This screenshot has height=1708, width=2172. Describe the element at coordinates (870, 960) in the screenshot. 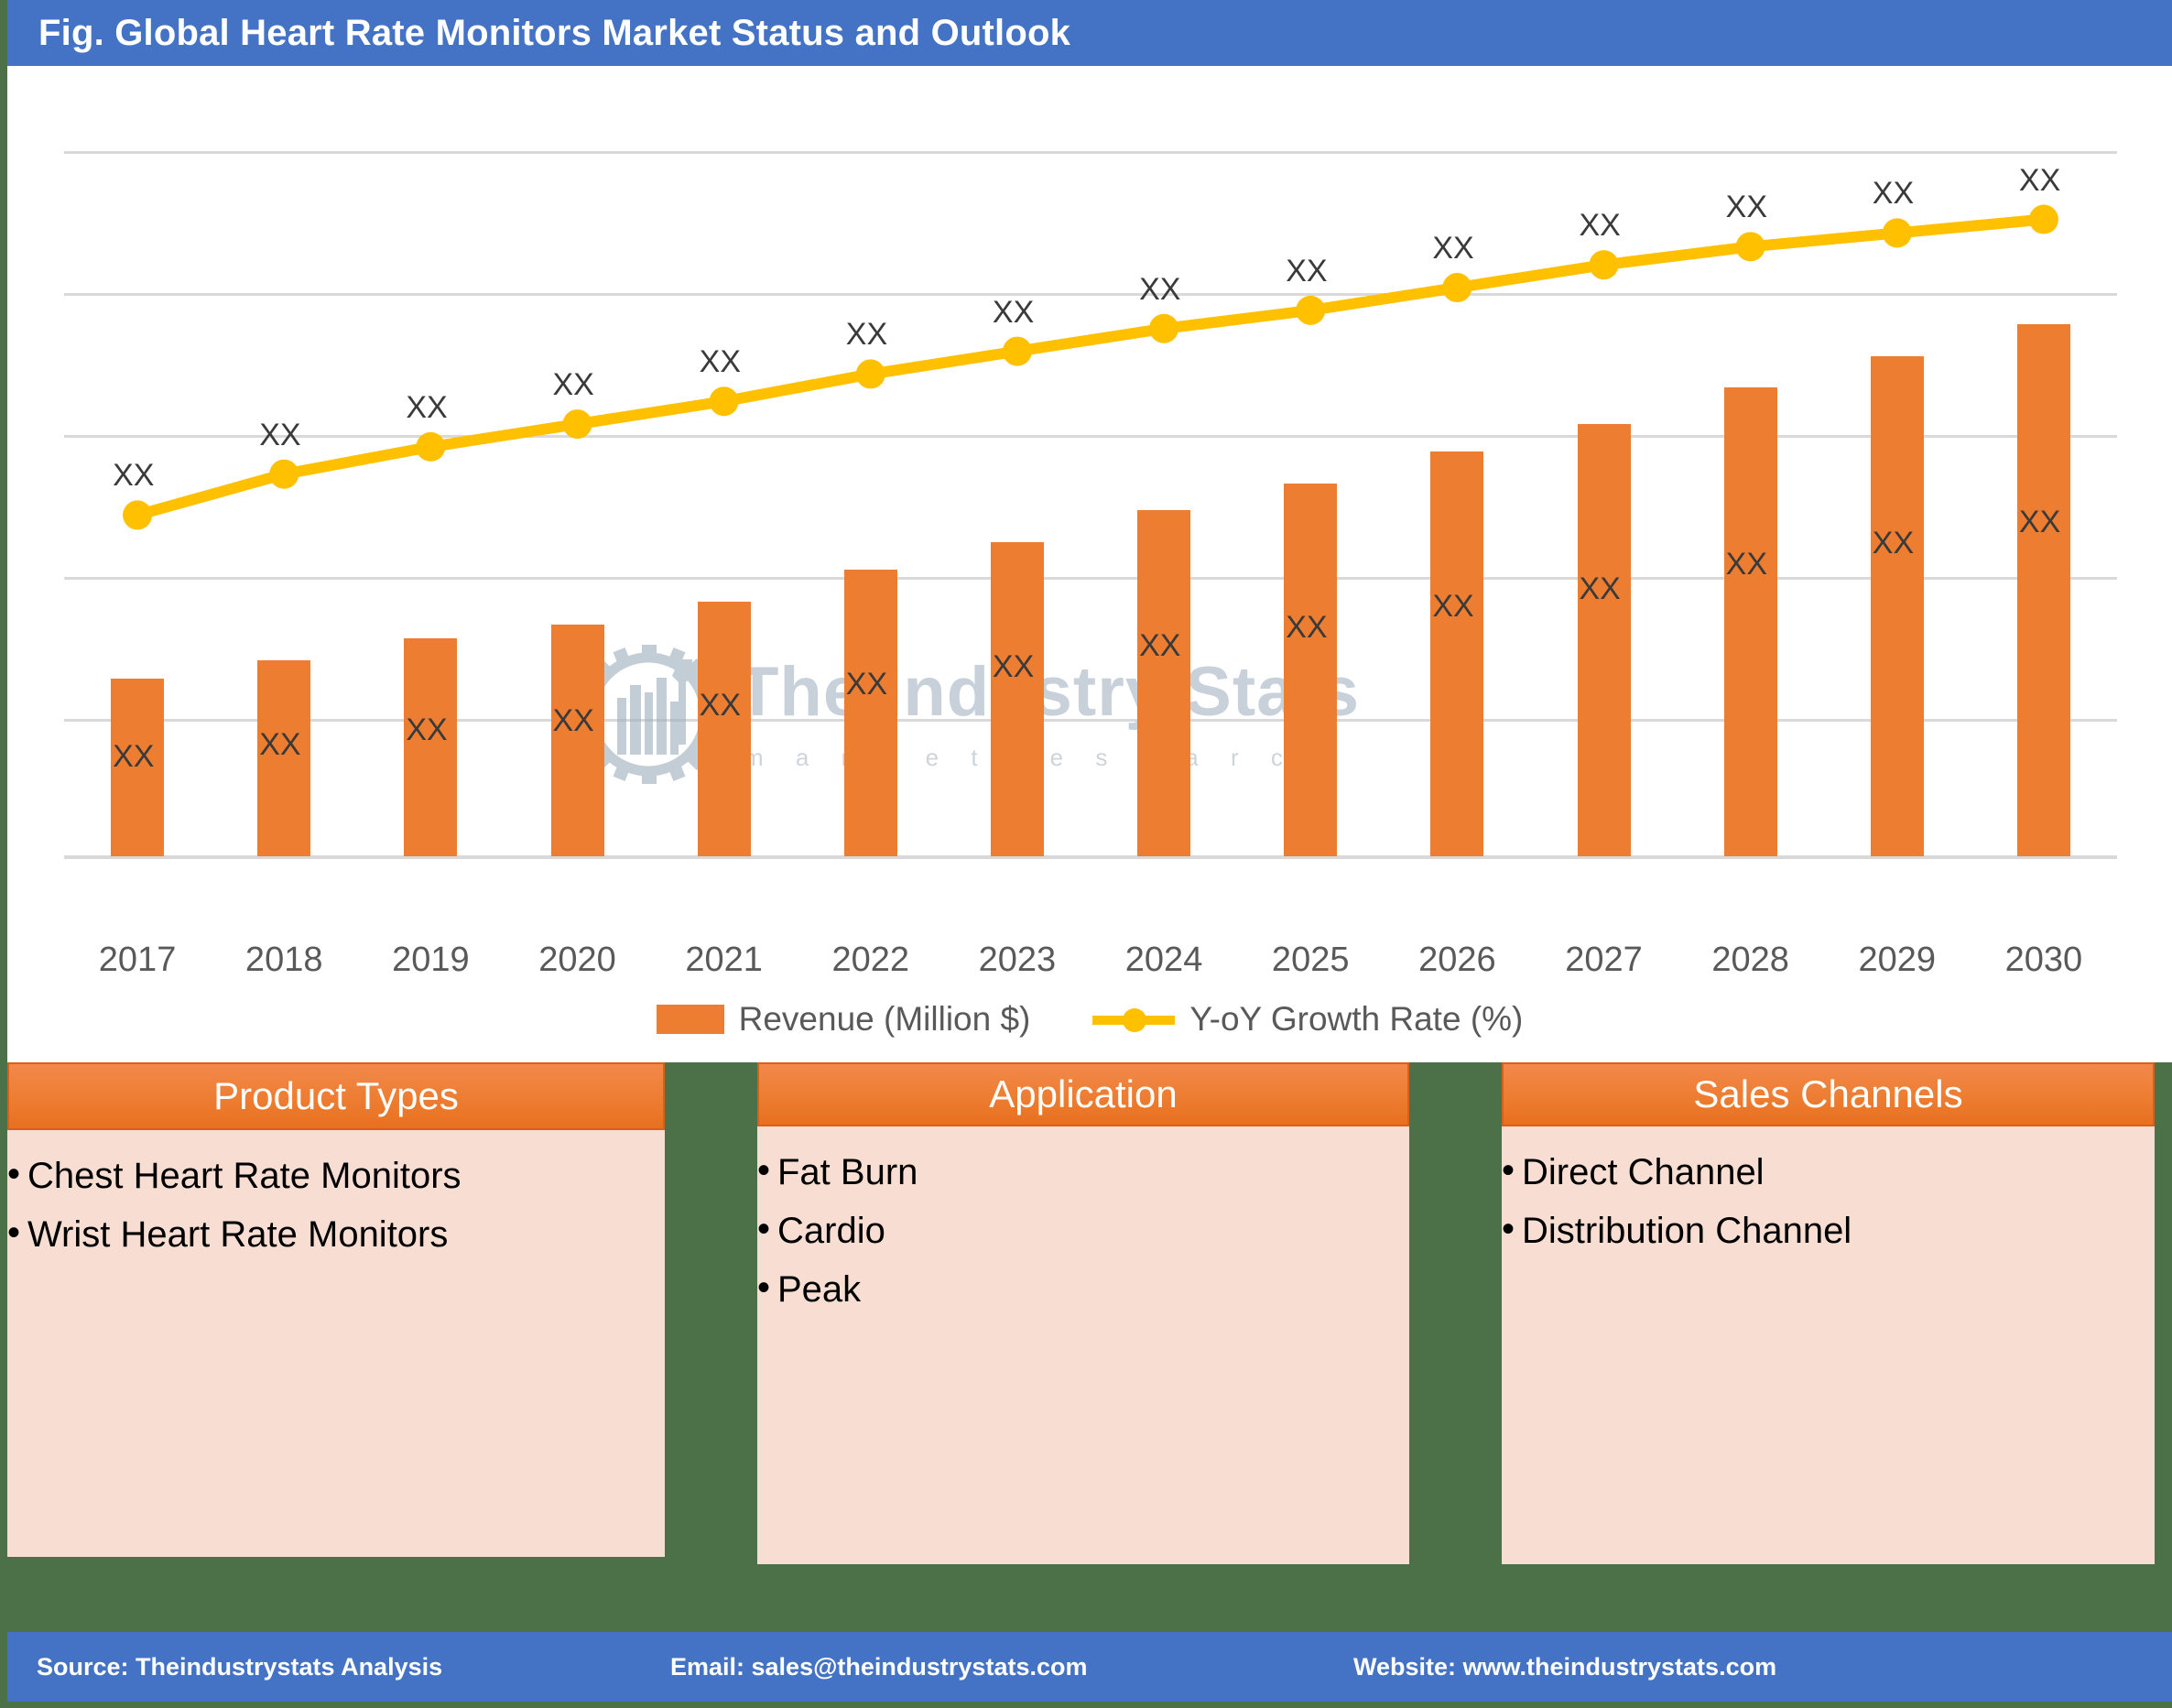

I see `x-axis-tick-label: 2022` at that location.